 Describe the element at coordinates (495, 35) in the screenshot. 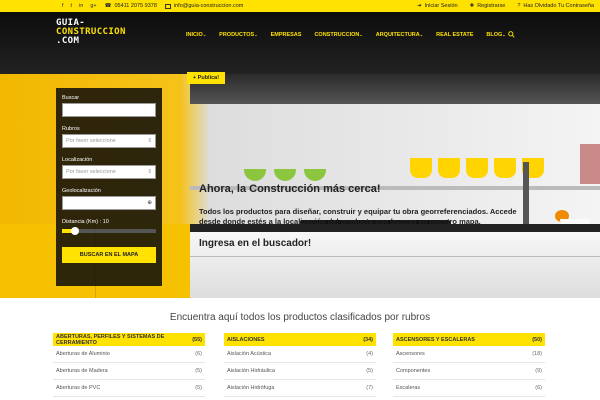

I see `nav-blog: BLOG⌄` at that location.